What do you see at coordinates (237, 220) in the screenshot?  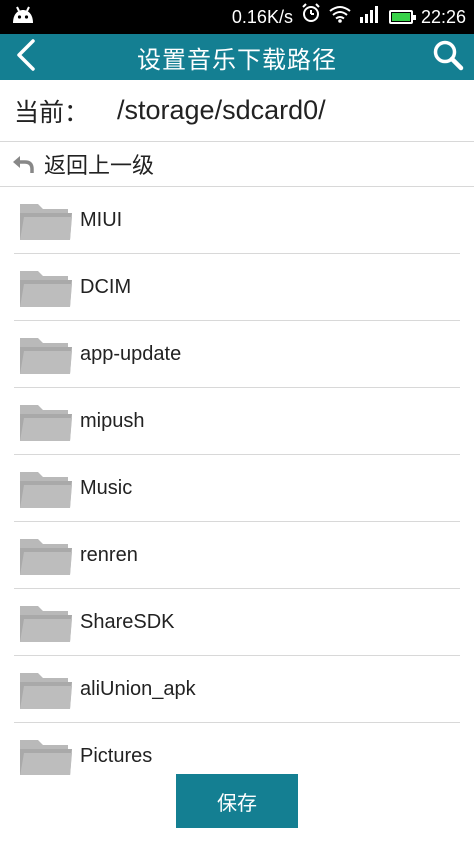 I see `folder-item: MIUI` at bounding box center [237, 220].